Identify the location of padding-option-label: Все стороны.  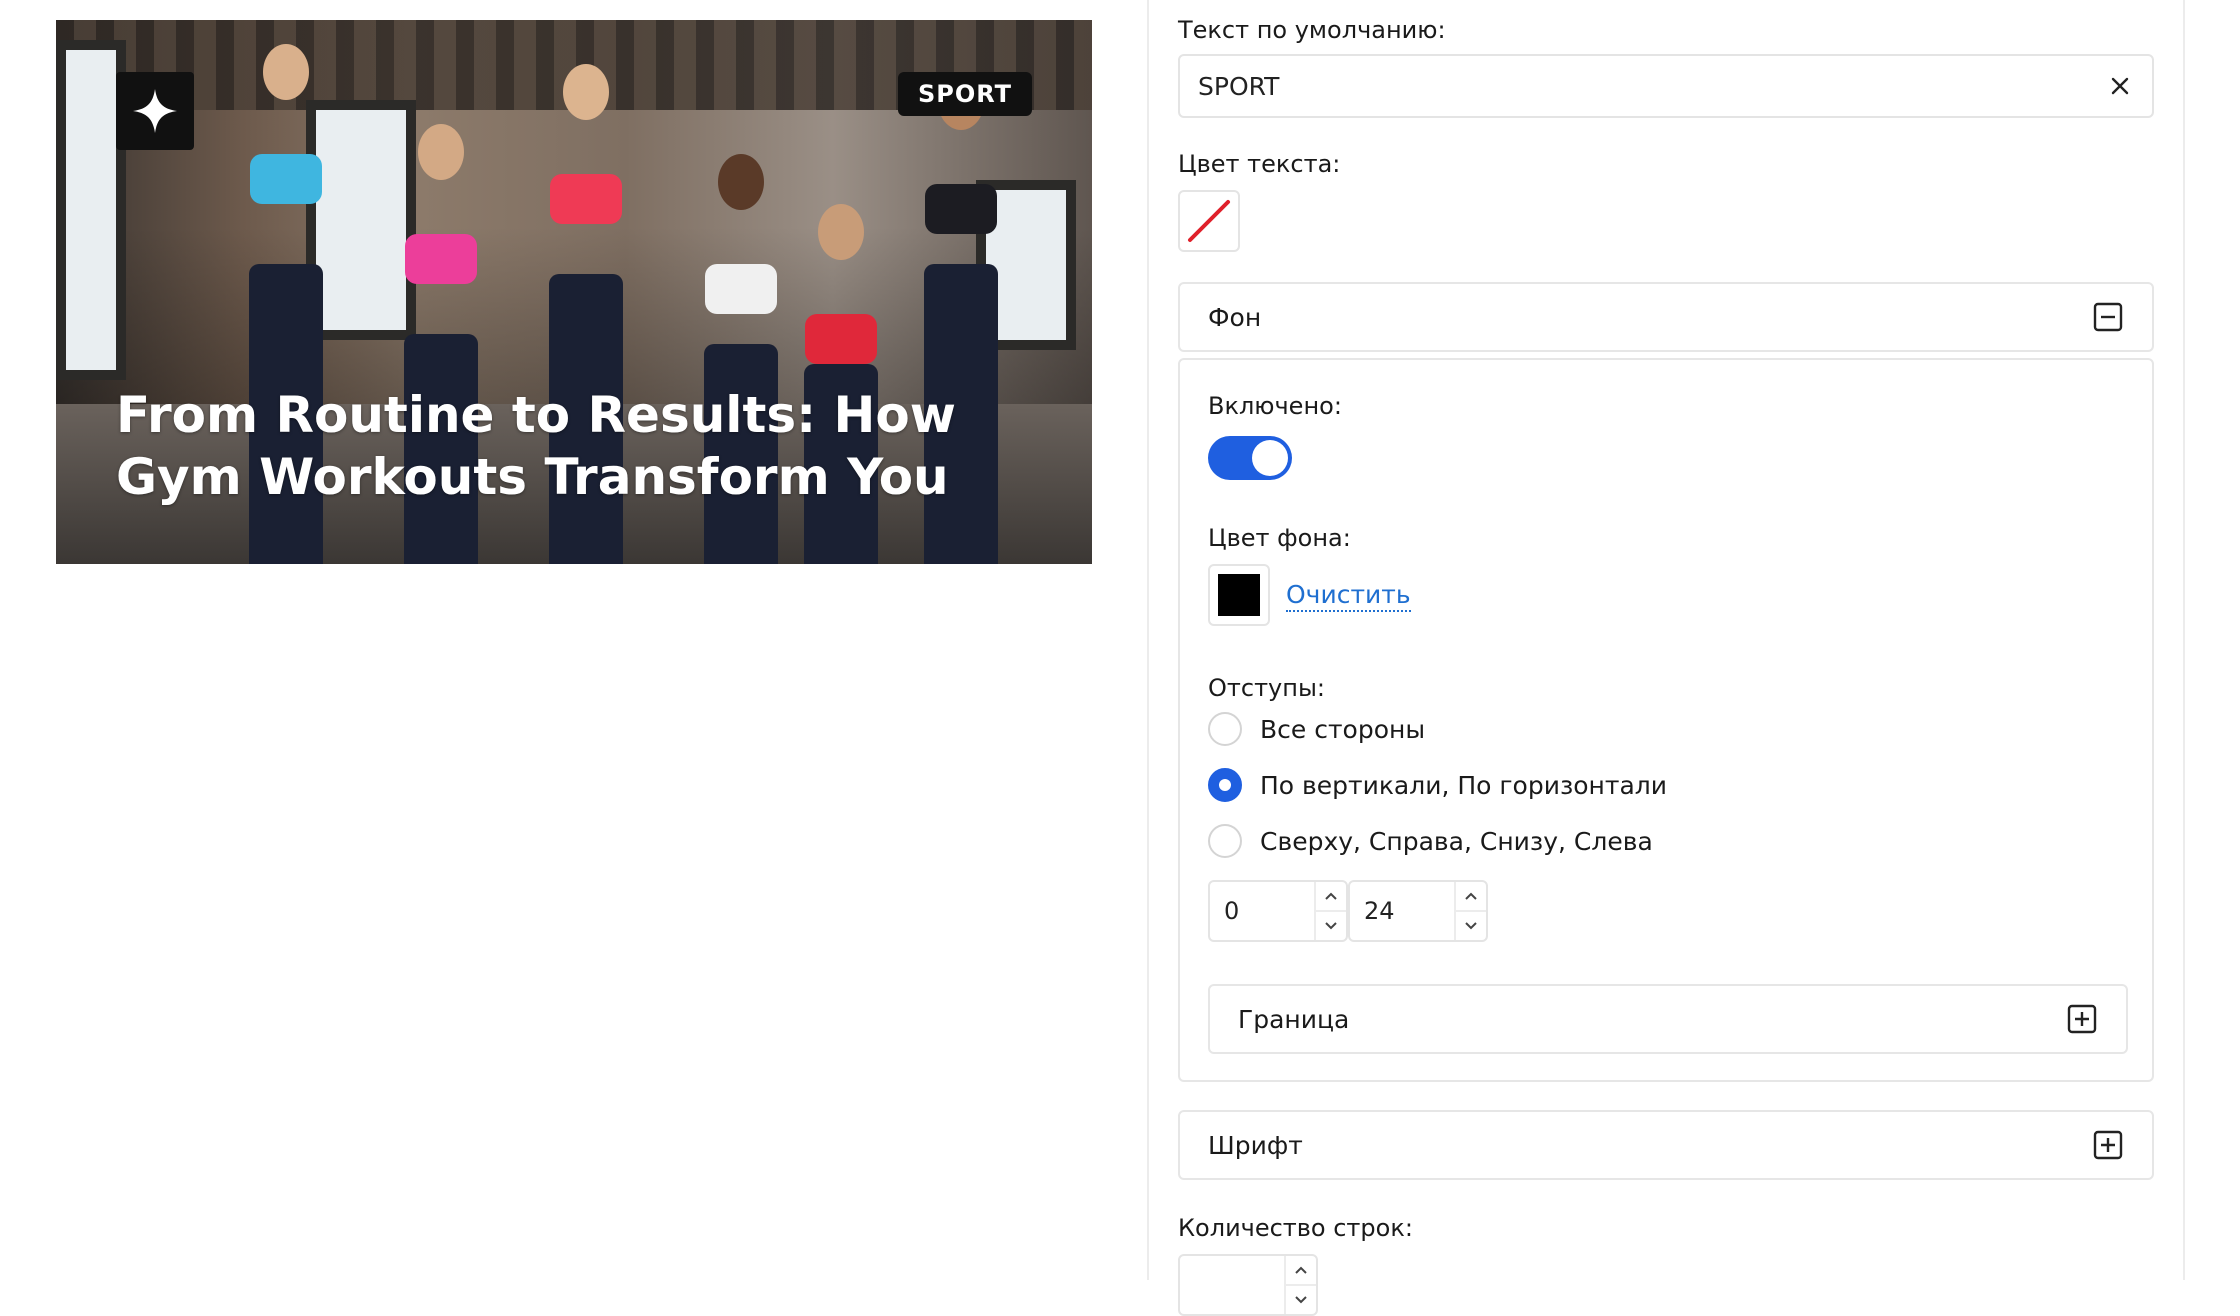
(1343, 729).